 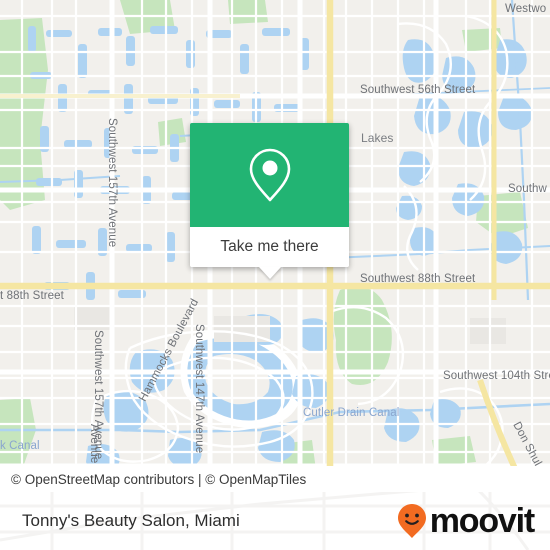 I want to click on map-label-westwood: Westwo, so click(x=526, y=9).